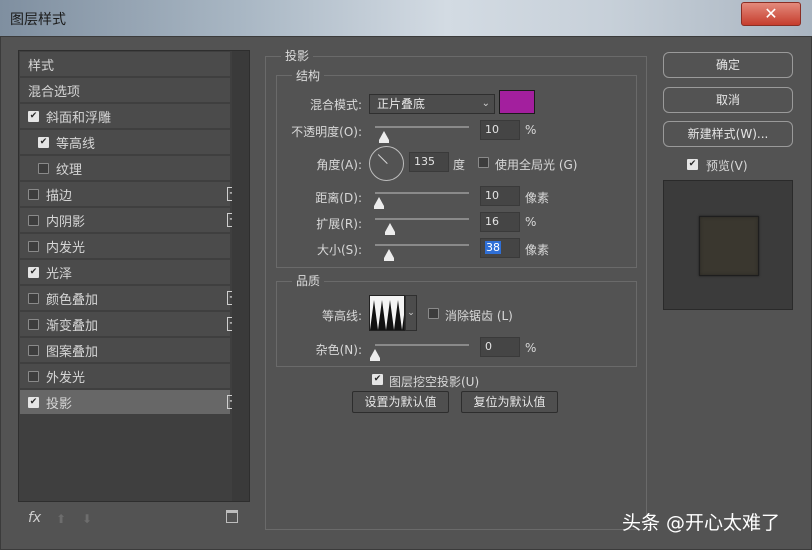 Image resolution: width=812 pixels, height=550 pixels. I want to click on style-preview, so click(728, 245).